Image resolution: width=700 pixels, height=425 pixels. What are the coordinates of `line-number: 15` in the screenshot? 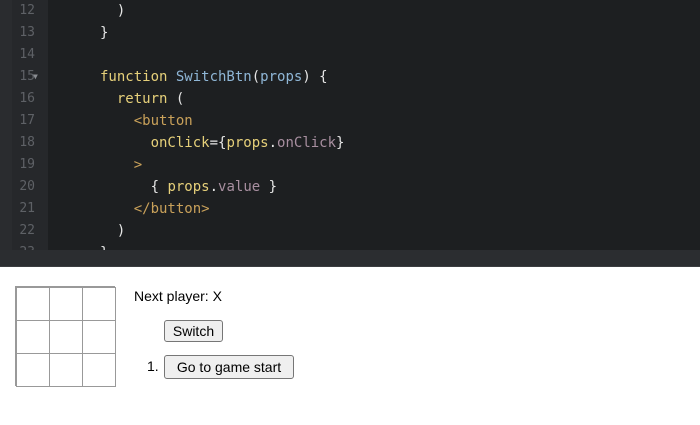 It's located at (27, 76).